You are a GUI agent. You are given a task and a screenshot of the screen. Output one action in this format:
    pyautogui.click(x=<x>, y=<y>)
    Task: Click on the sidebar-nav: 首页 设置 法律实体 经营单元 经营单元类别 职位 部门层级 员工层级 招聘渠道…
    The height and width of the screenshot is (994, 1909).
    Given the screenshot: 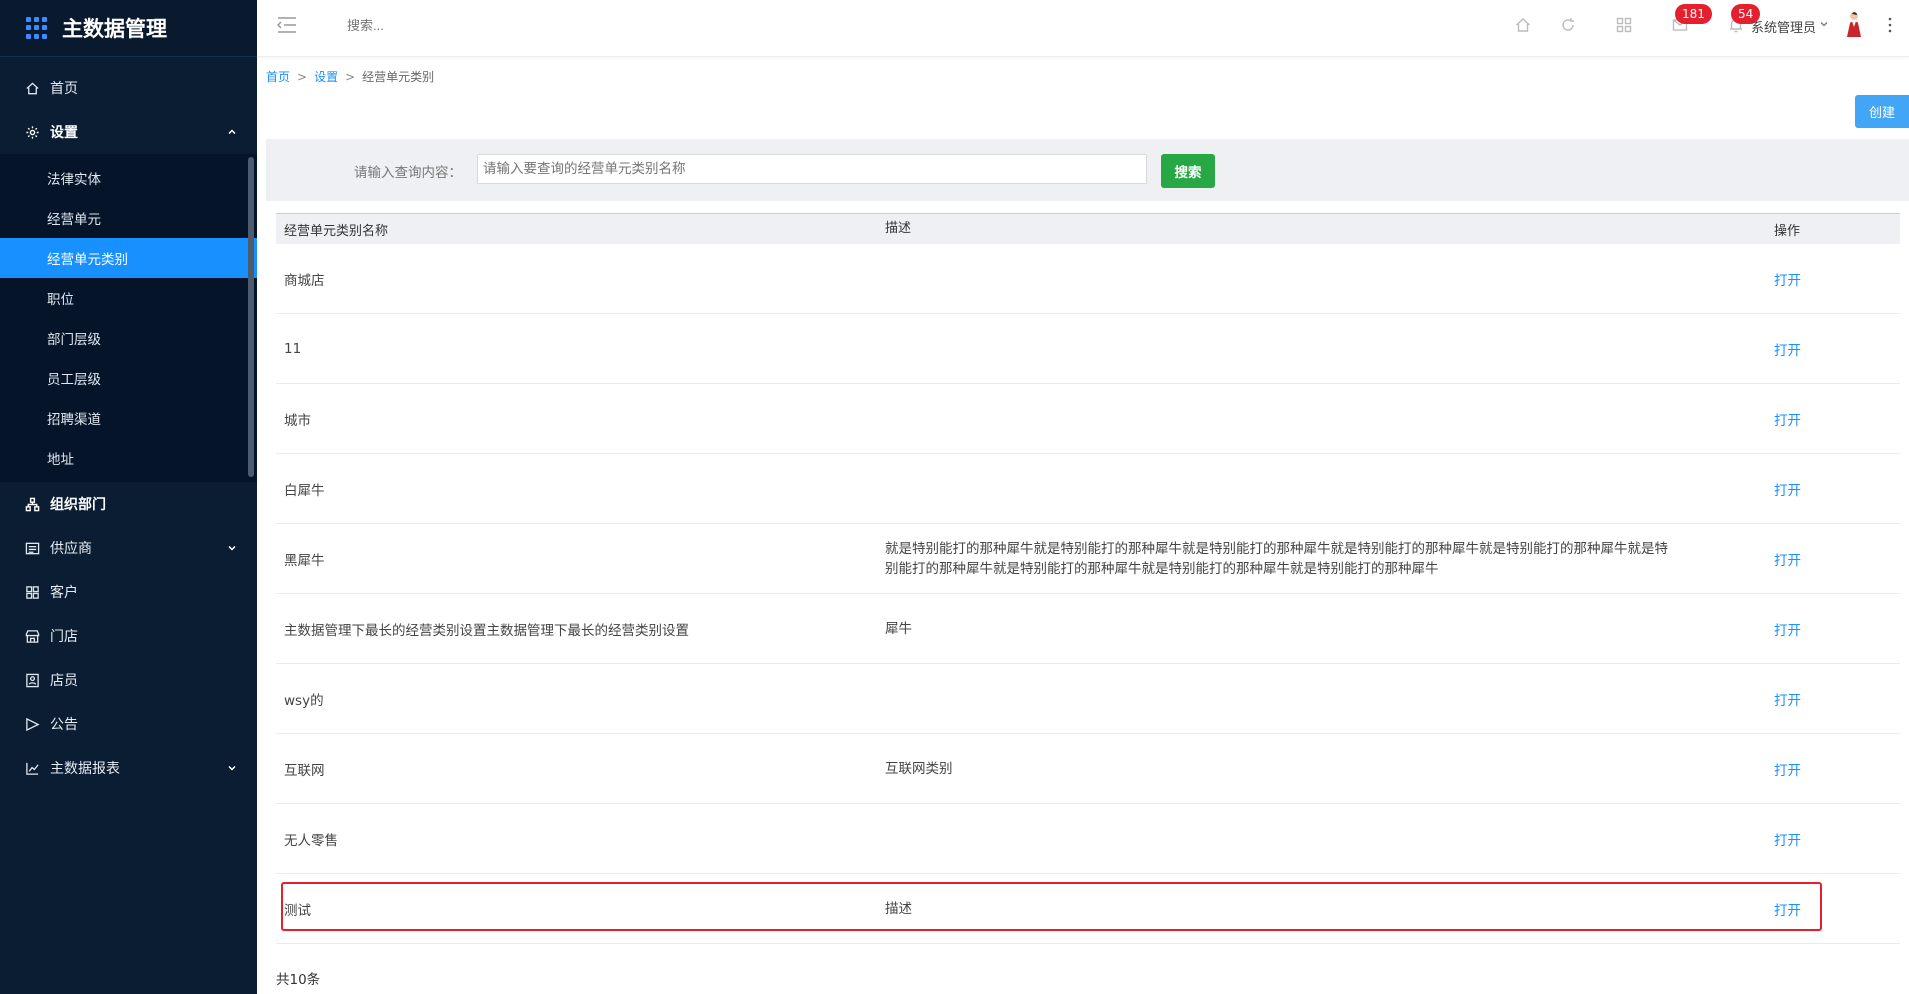 What is the action you would take?
    pyautogui.click(x=128, y=423)
    